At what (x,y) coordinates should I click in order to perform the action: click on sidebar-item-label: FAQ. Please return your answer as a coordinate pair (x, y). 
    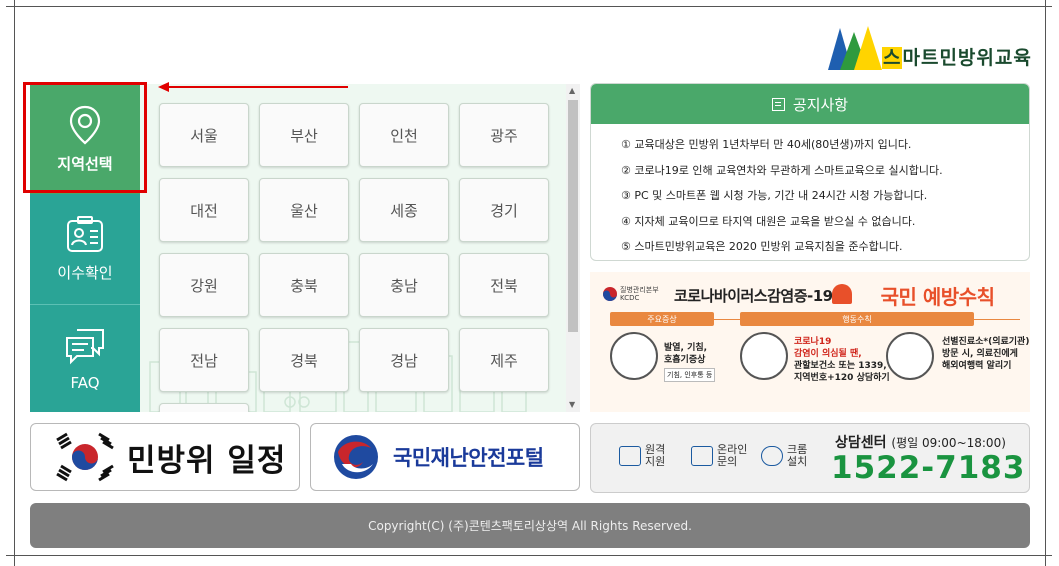
    Looking at the image, I should click on (85, 382).